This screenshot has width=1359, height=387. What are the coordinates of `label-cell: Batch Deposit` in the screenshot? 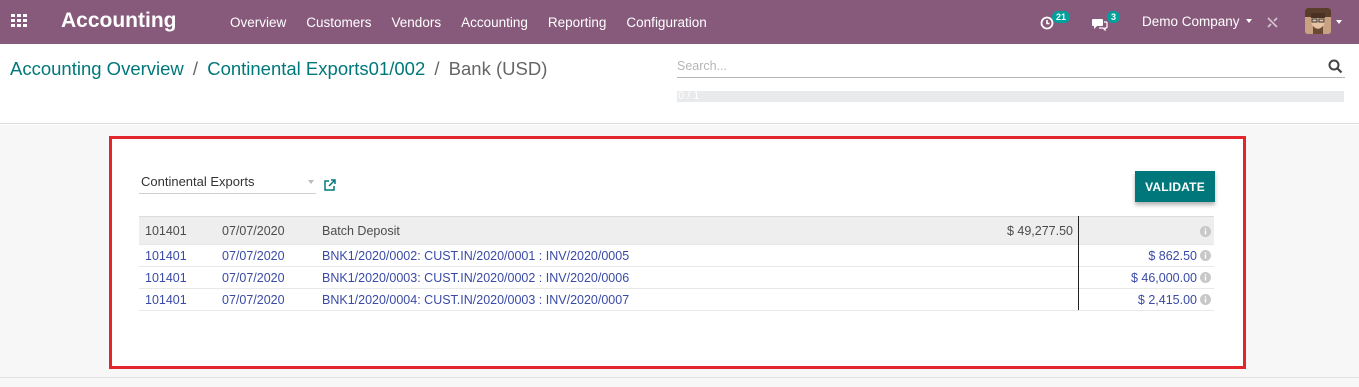 It's located at (361, 231).